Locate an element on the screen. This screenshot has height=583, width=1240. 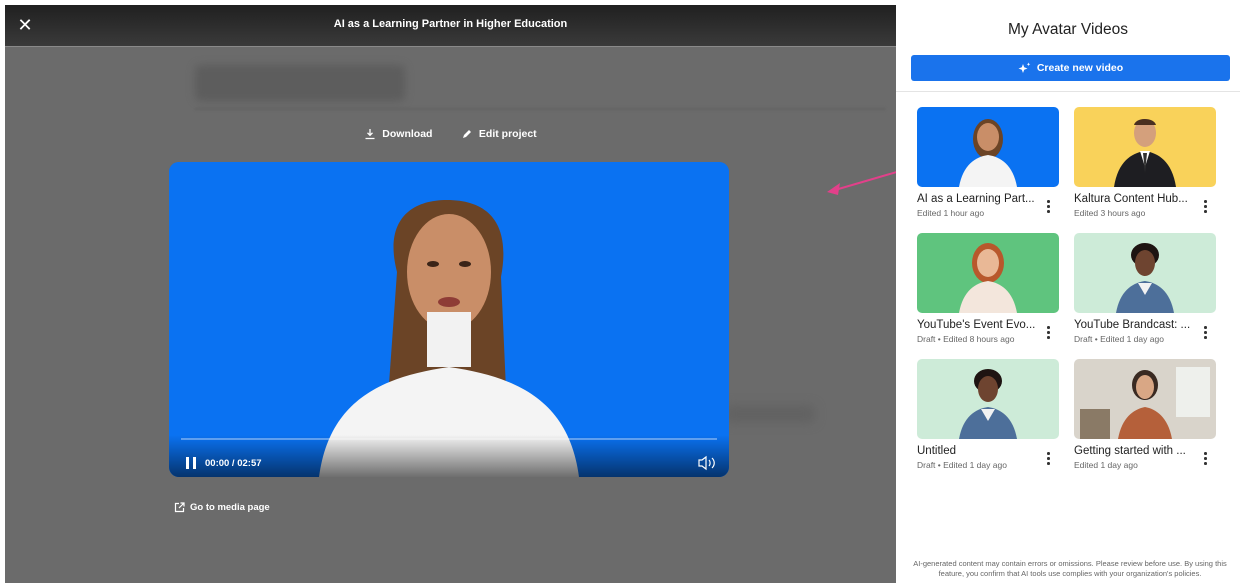
download-icon is located at coordinates (370, 134).